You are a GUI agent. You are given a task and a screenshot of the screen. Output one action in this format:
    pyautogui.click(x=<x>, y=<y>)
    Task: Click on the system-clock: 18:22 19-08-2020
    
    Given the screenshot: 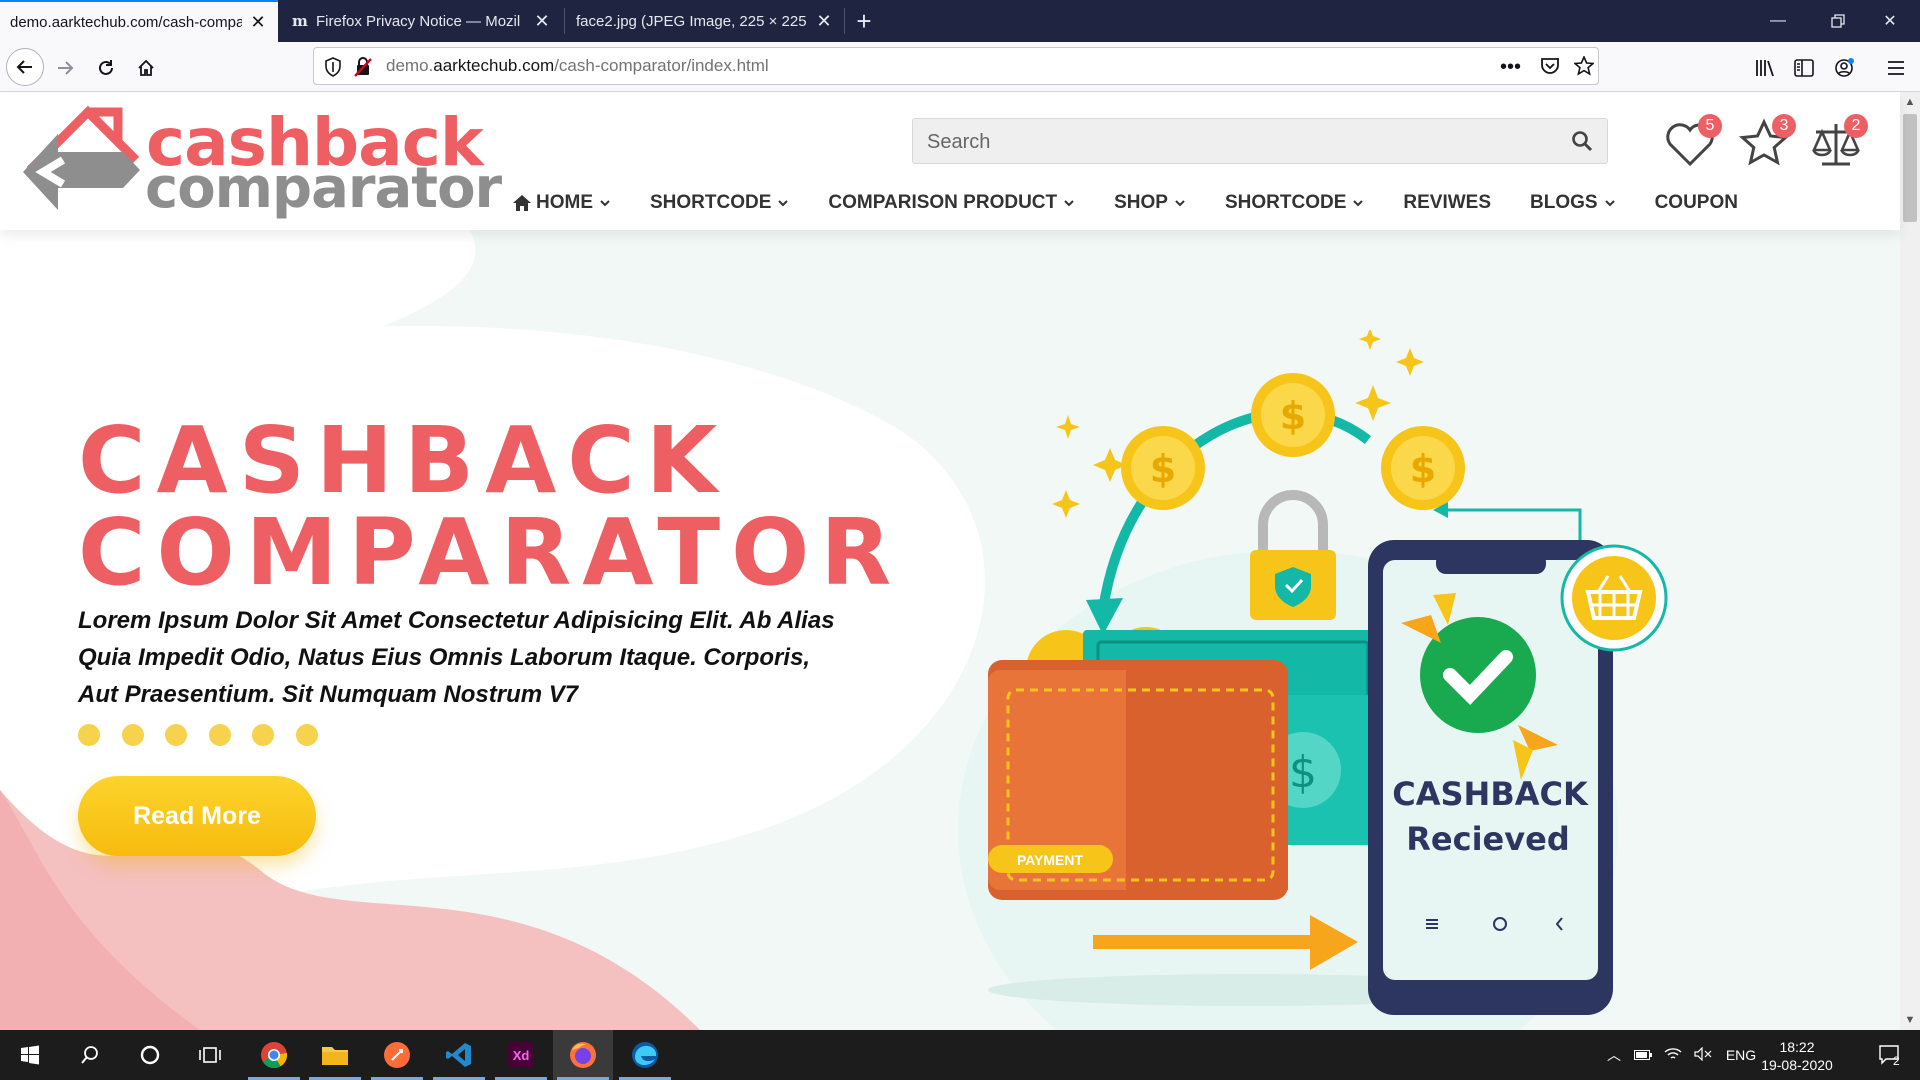 What is the action you would take?
    pyautogui.click(x=1797, y=1056)
    